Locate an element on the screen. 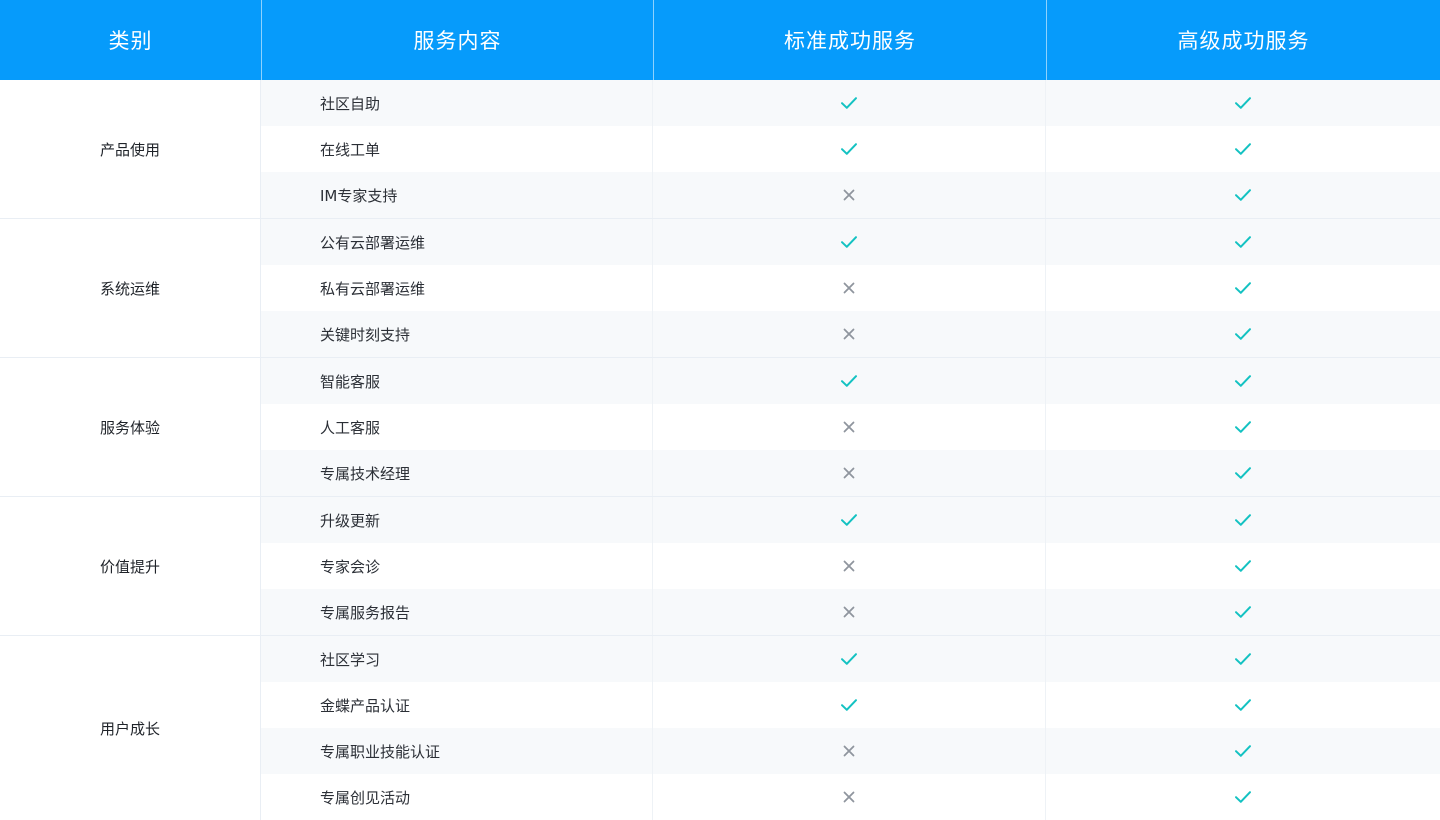 The image size is (1440, 820). table-row: 专属服务报告 is located at coordinates (850, 612).